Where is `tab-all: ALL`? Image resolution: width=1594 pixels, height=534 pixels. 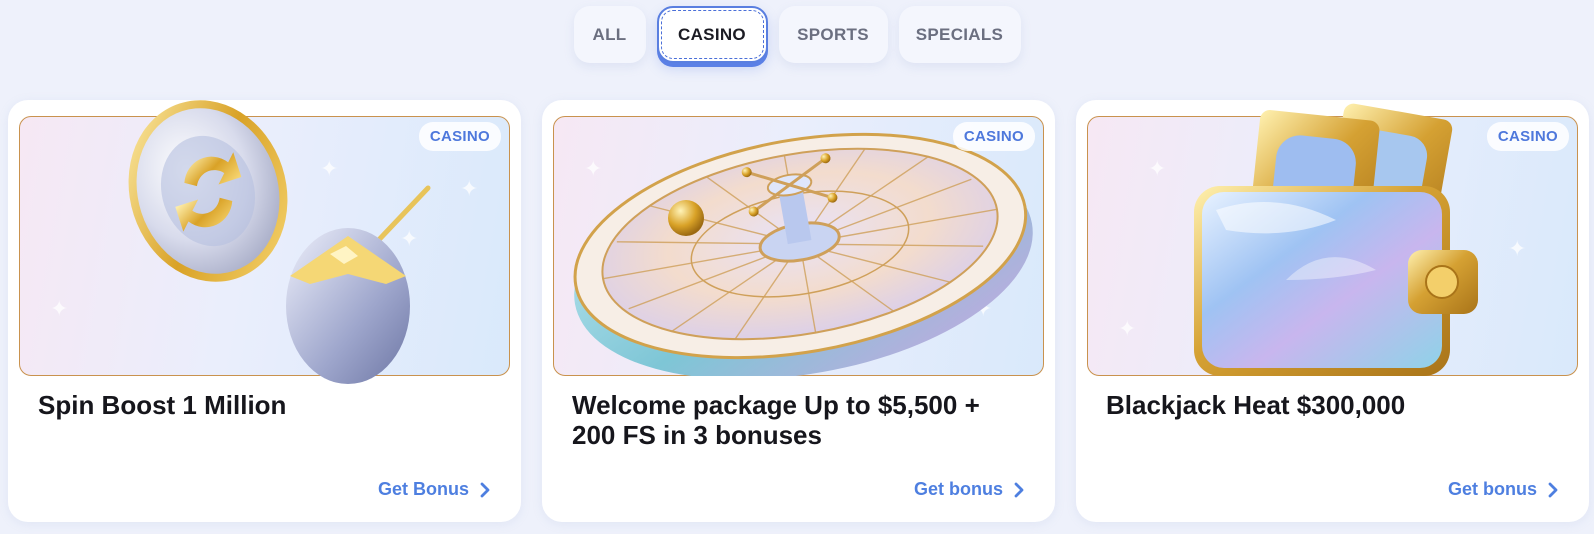 tab-all: ALL is located at coordinates (609, 34).